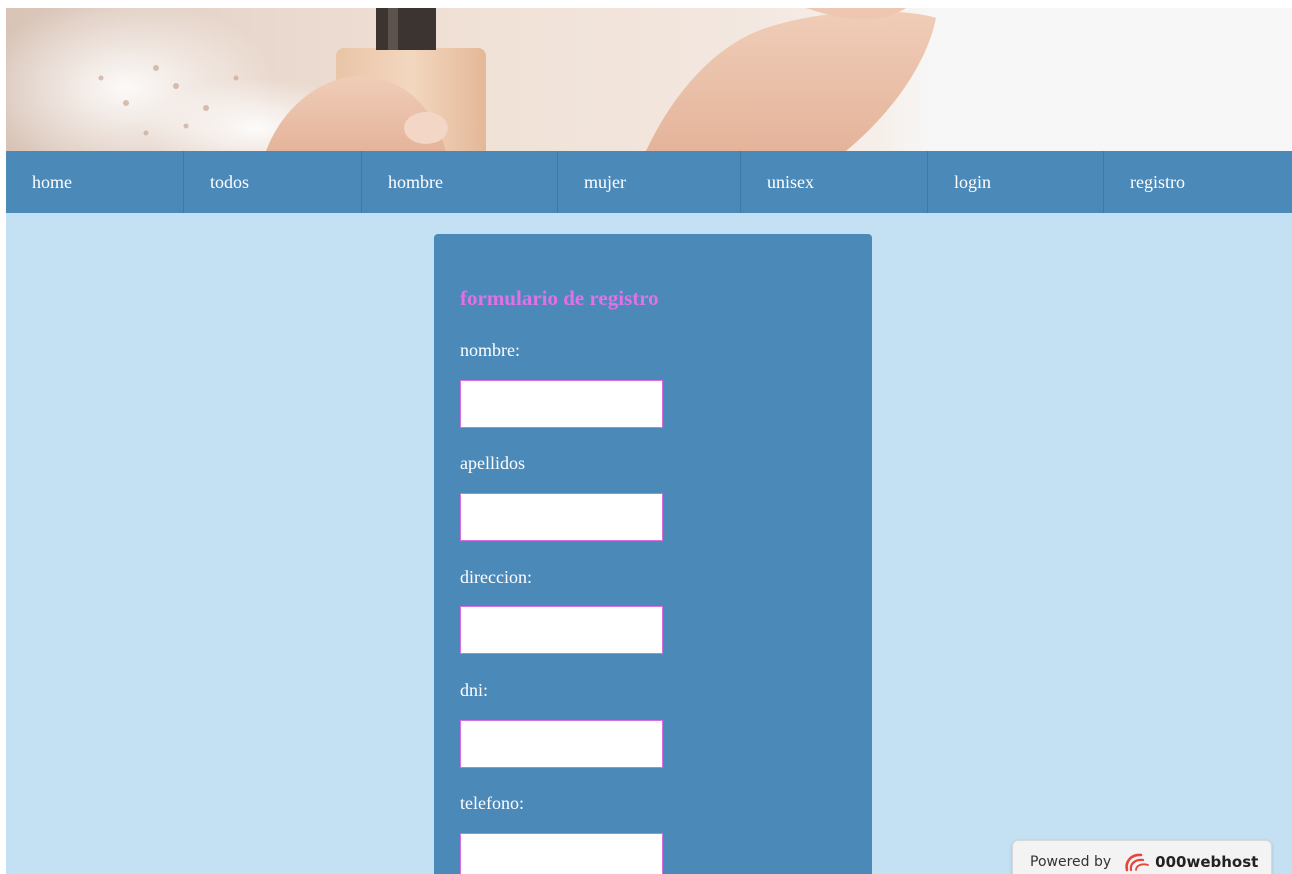  What do you see at coordinates (561, 744) in the screenshot?
I see `dni-input` at bounding box center [561, 744].